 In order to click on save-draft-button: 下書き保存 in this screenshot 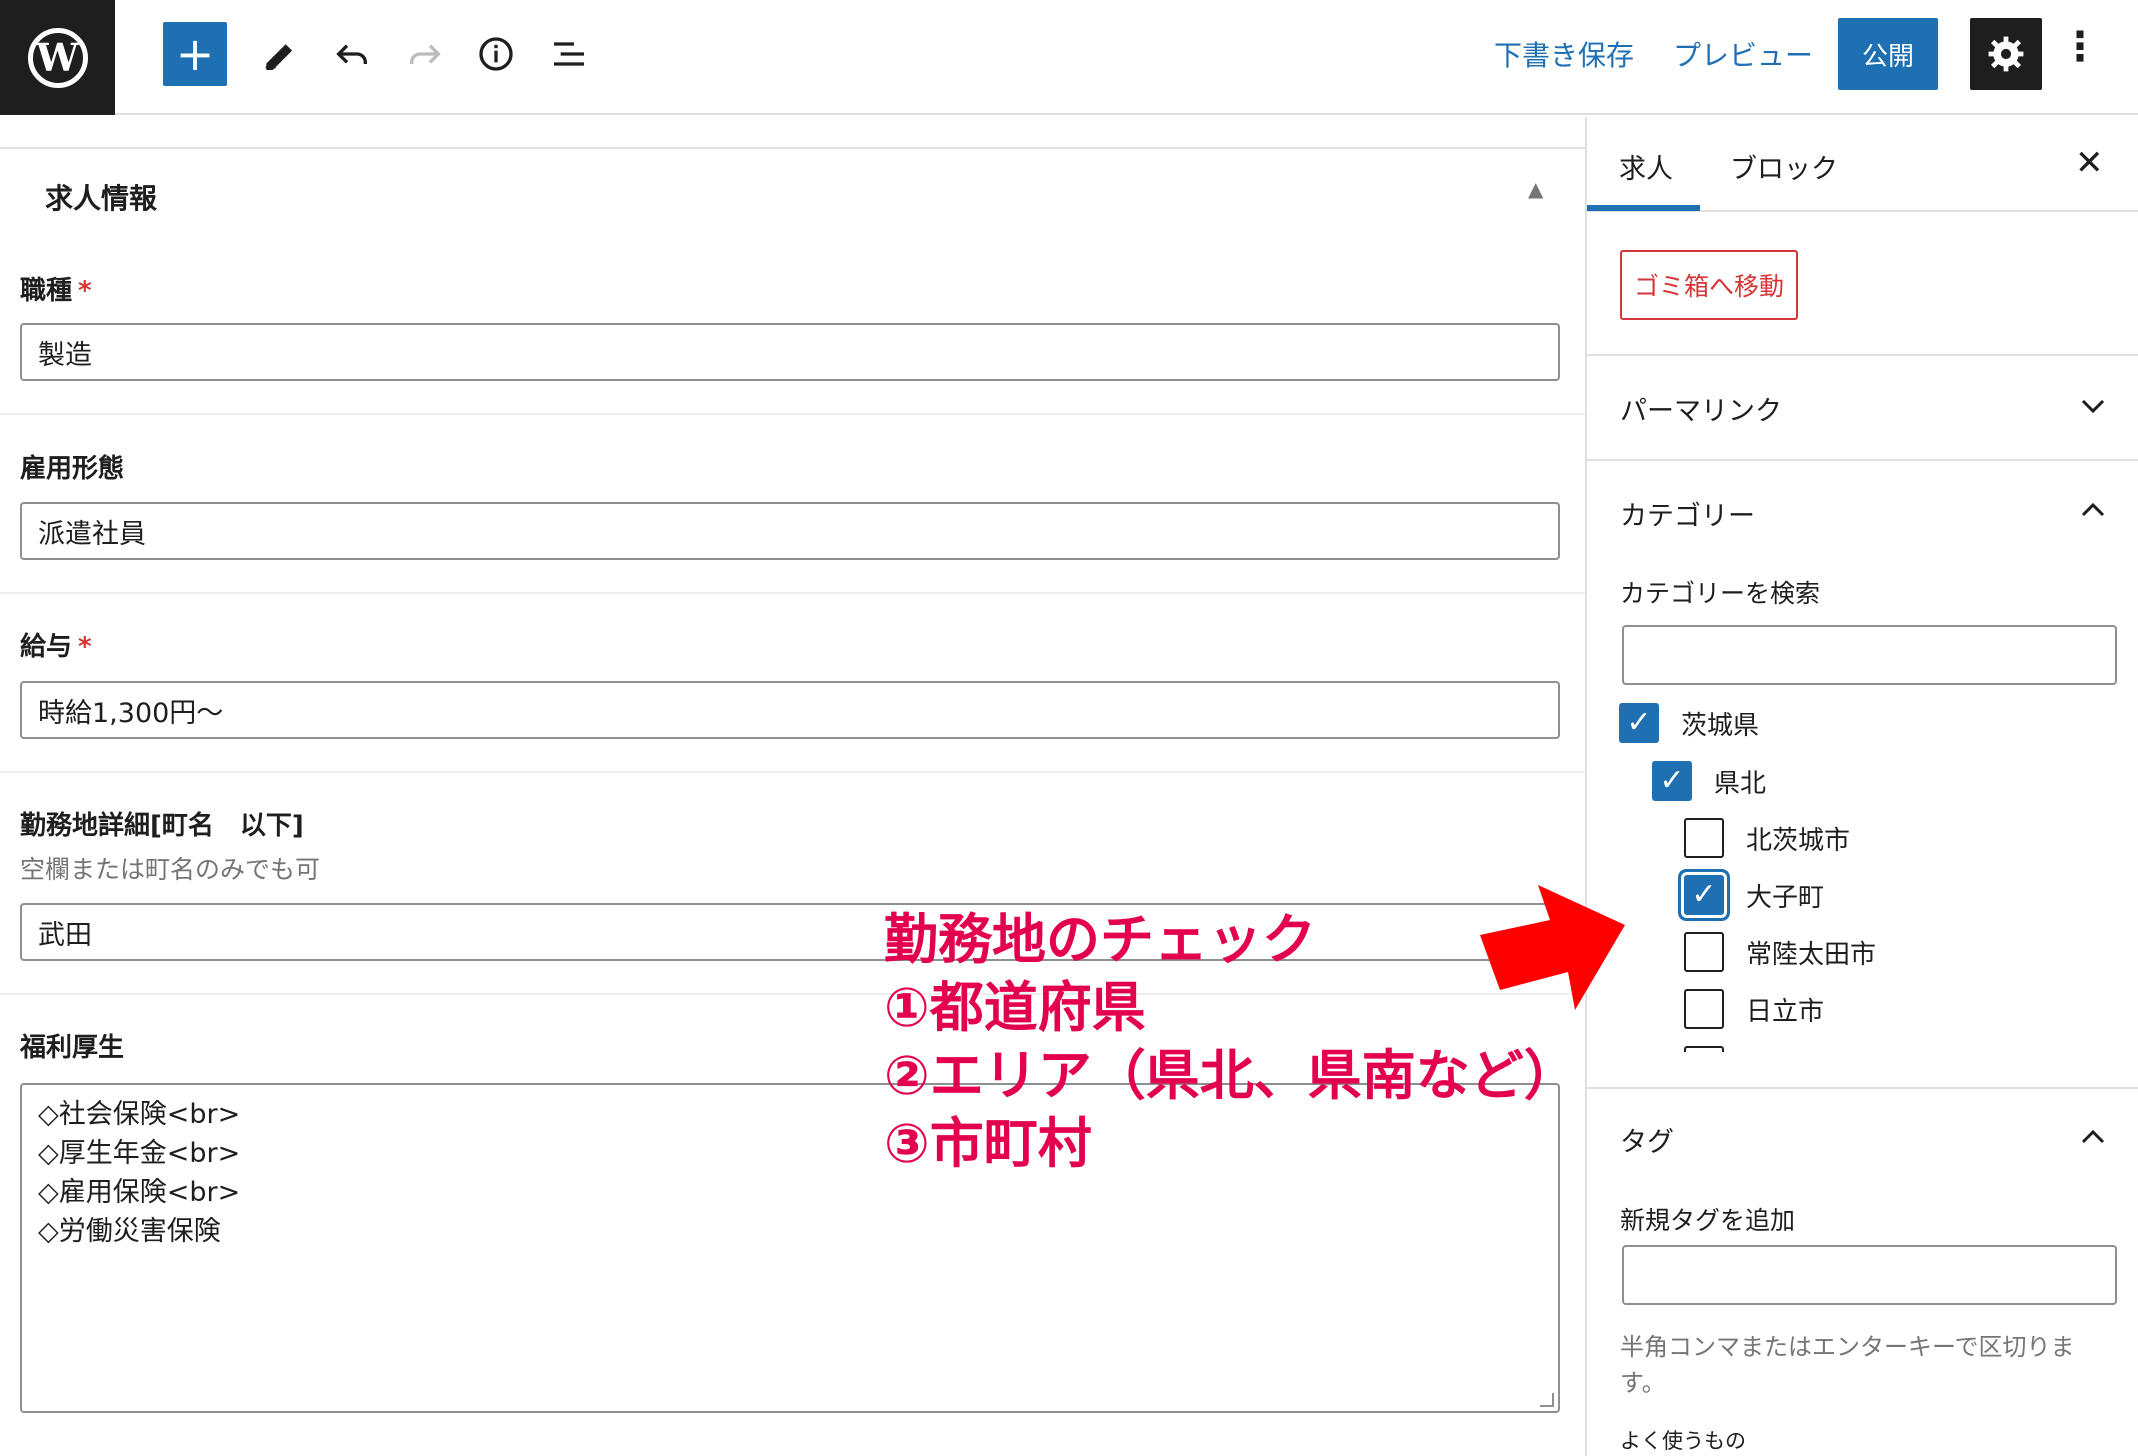, I will do `click(1564, 54)`.